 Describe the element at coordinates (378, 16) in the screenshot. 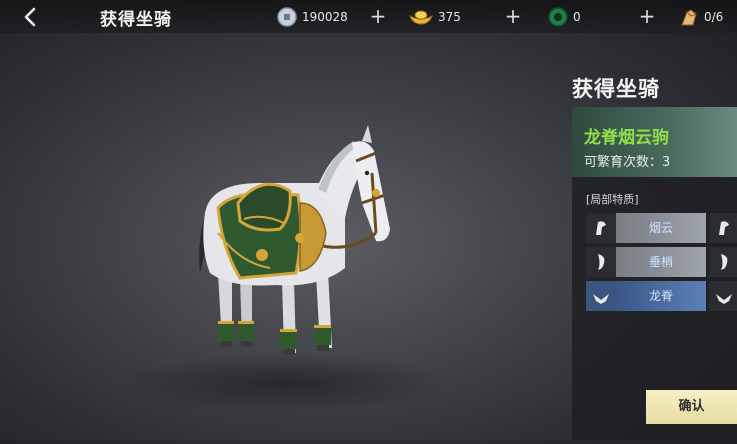

I see `add-silver-button: +` at that location.